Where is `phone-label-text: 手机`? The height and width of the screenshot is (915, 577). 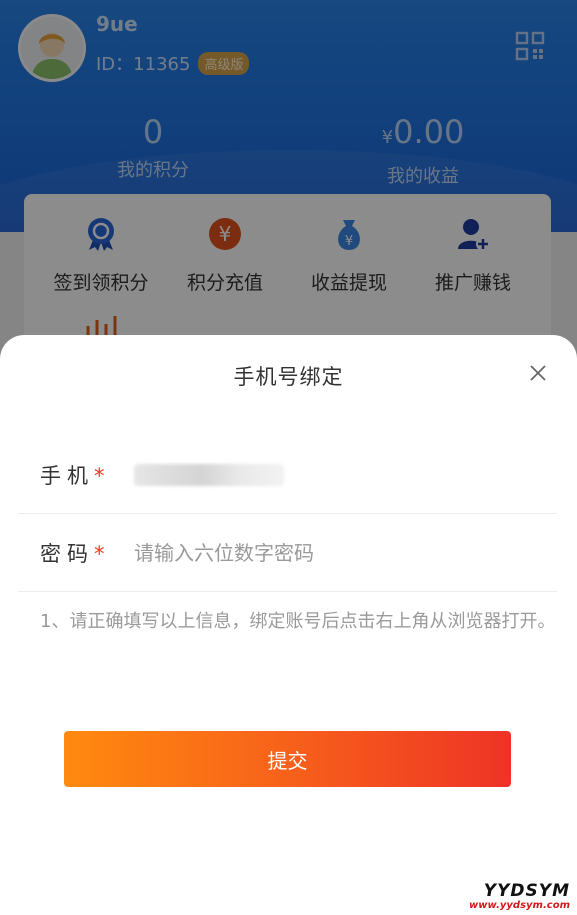
phone-label-text: 手机 is located at coordinates (67, 476).